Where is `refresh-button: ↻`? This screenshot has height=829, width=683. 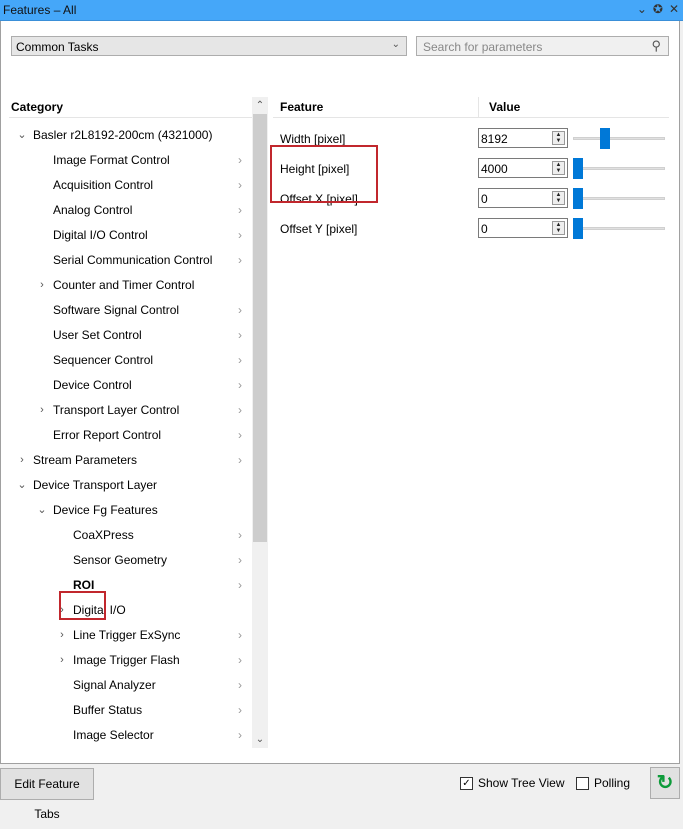
refresh-button: ↻ is located at coordinates (665, 783).